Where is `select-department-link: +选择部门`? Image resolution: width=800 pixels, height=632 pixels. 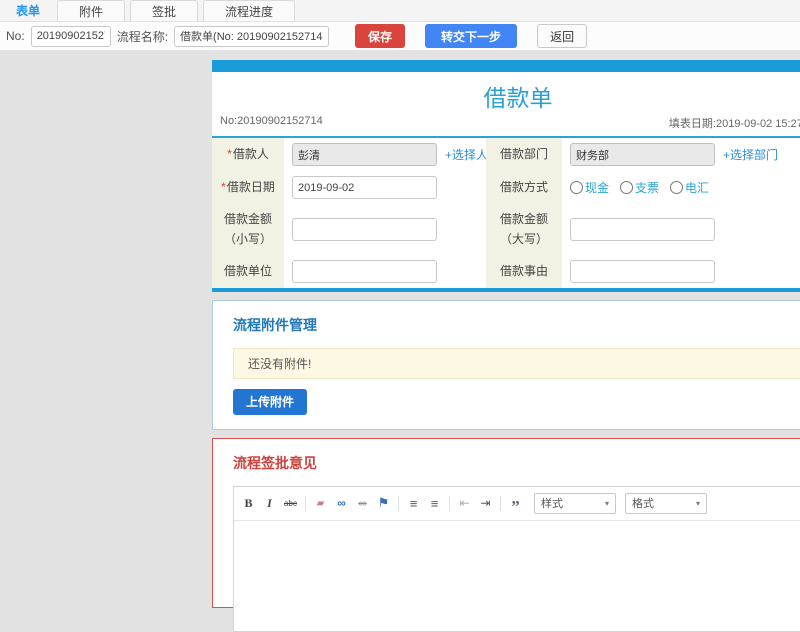
select-department-link: +选择部门 is located at coordinates (750, 154).